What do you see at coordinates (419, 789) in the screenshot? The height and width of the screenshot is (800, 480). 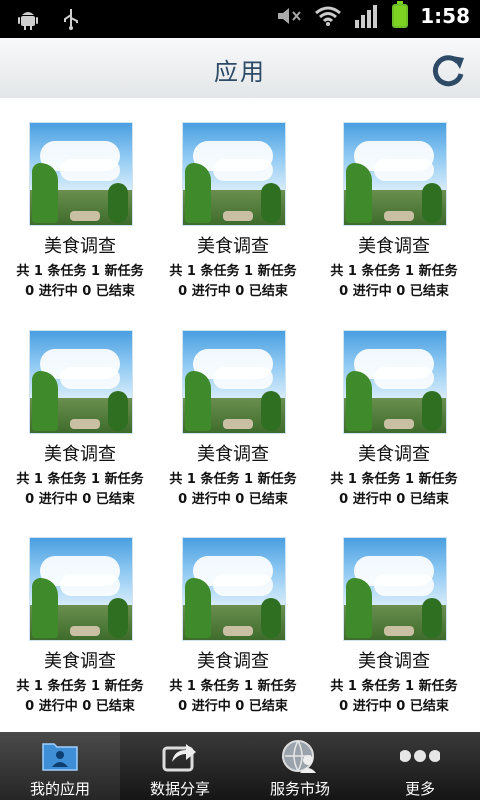 I see `tab-label: 更多` at bounding box center [419, 789].